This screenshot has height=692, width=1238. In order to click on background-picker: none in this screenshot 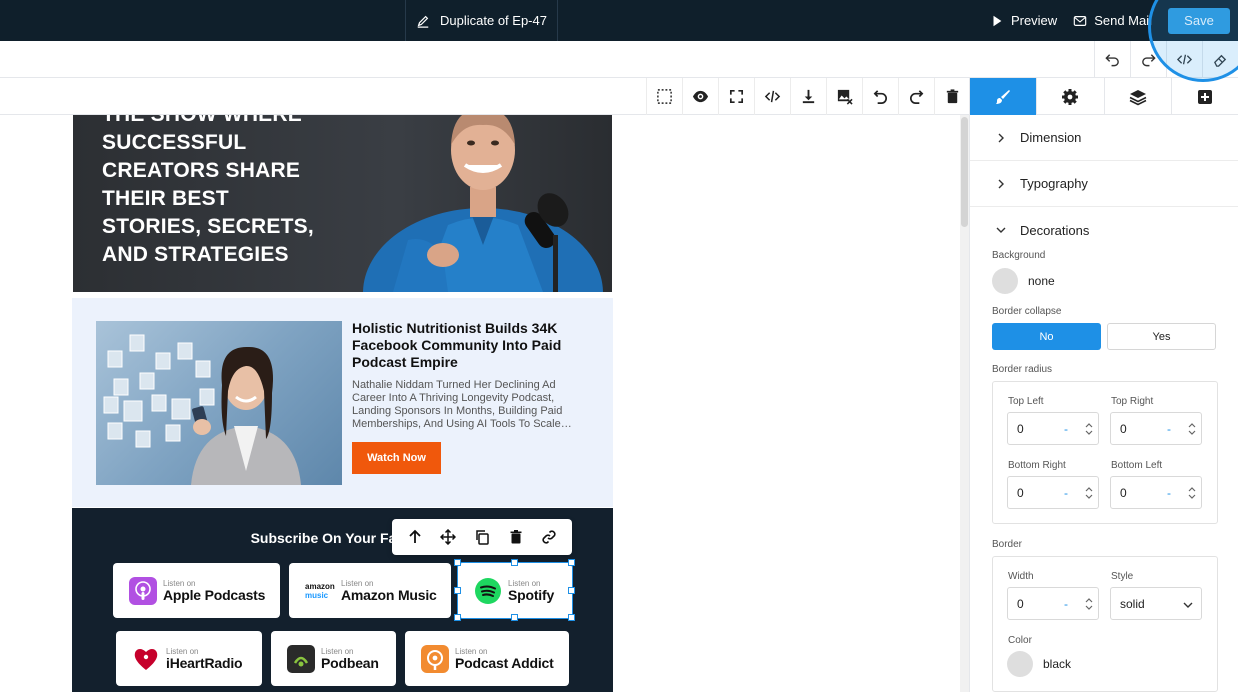, I will do `click(1023, 281)`.